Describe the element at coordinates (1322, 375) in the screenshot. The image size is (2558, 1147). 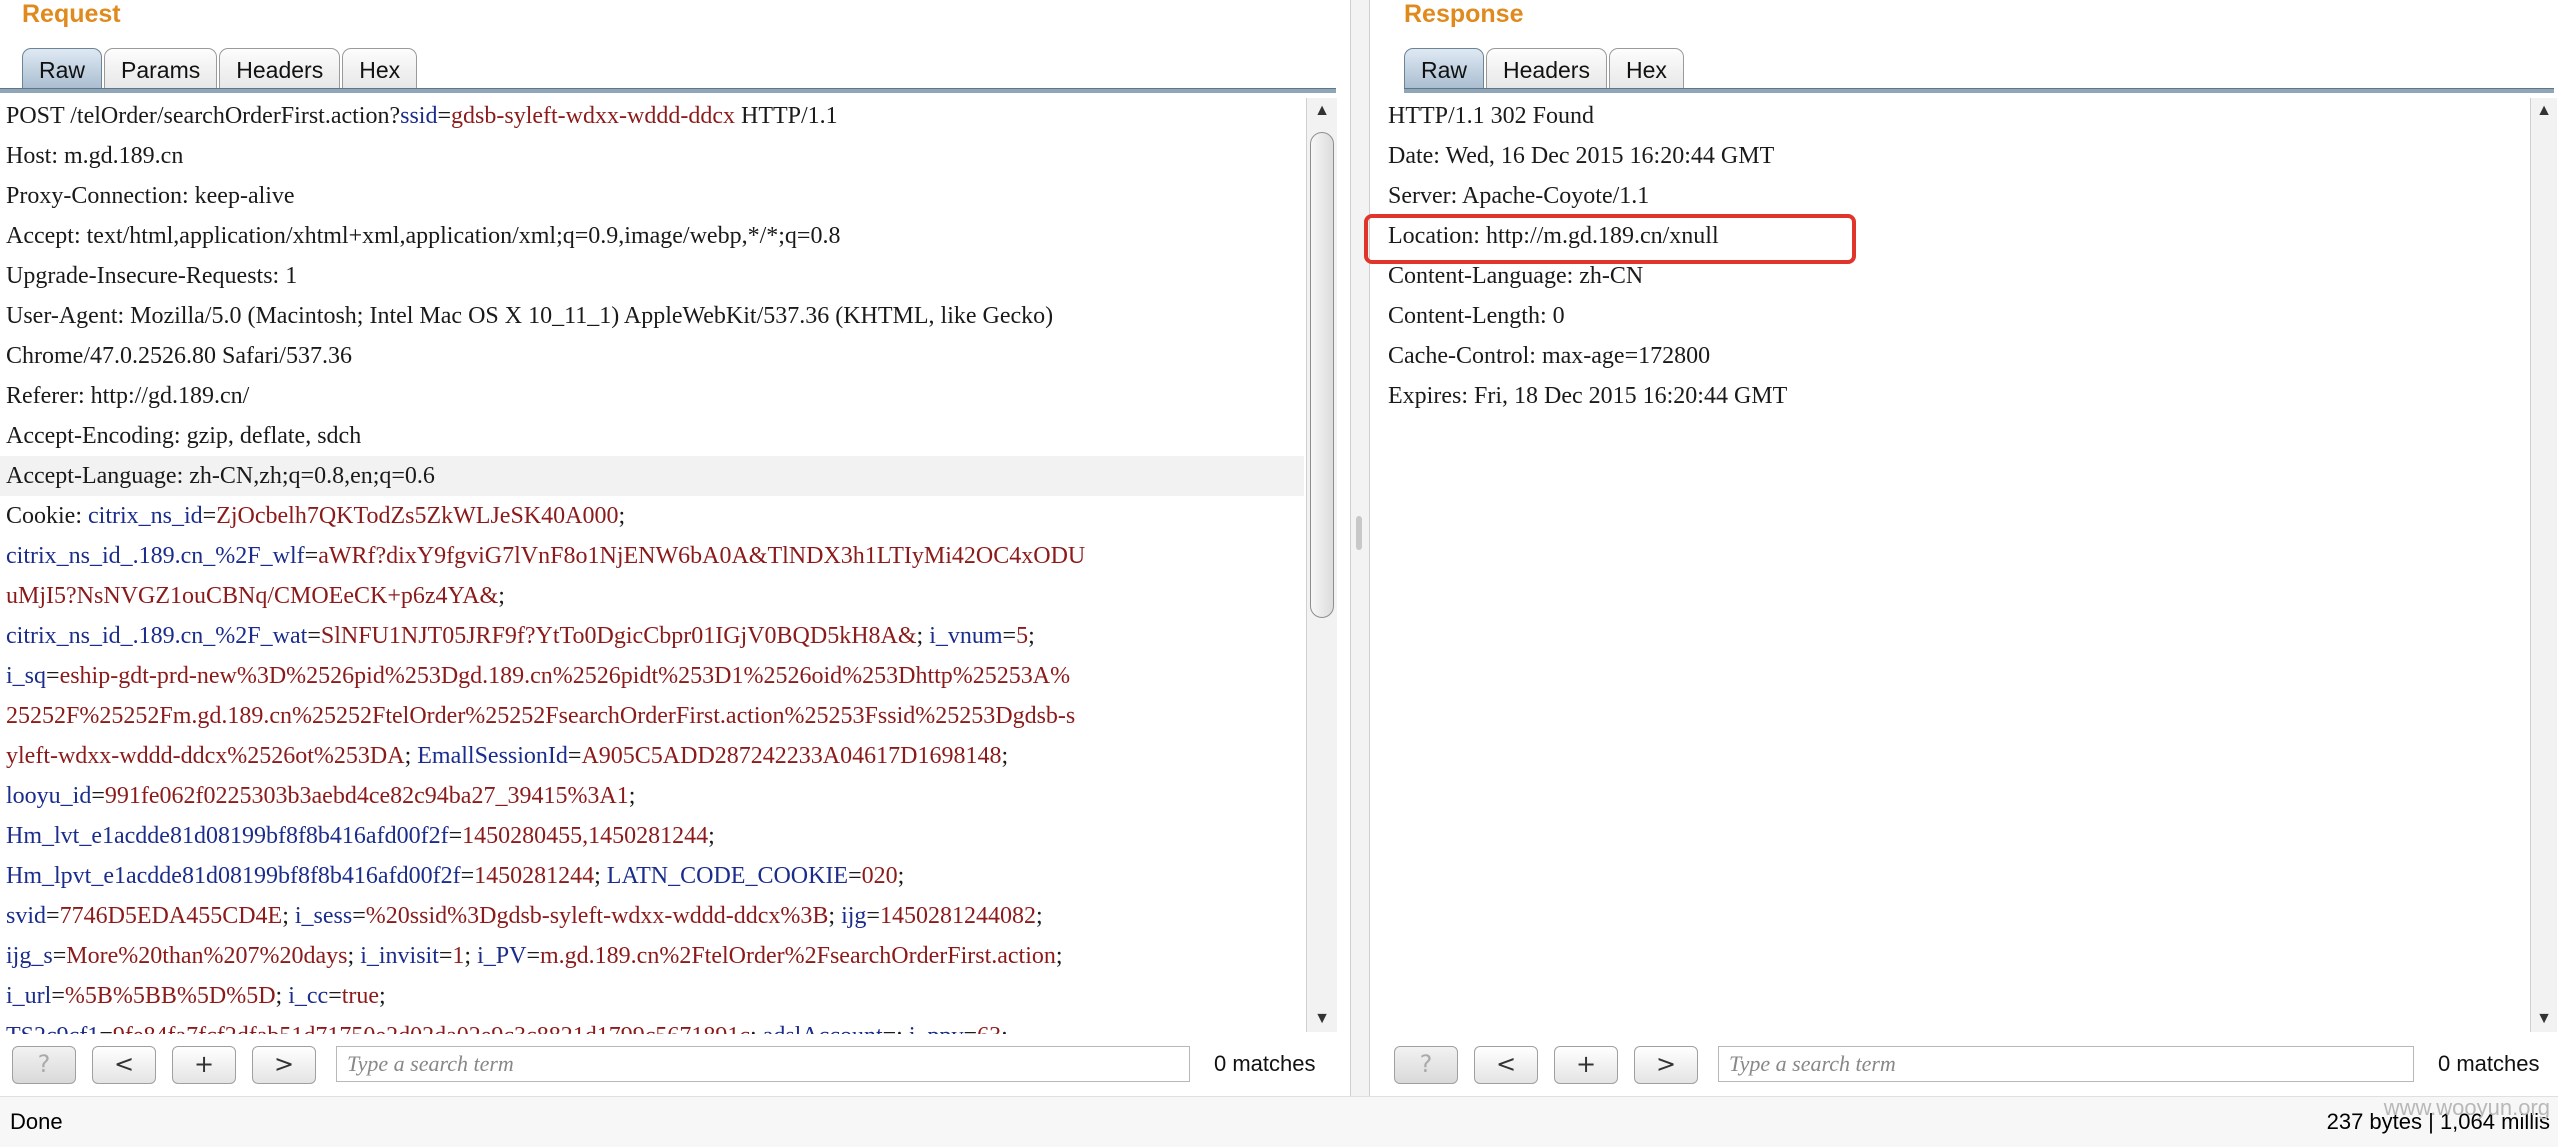
I see `scroll-thumb` at that location.